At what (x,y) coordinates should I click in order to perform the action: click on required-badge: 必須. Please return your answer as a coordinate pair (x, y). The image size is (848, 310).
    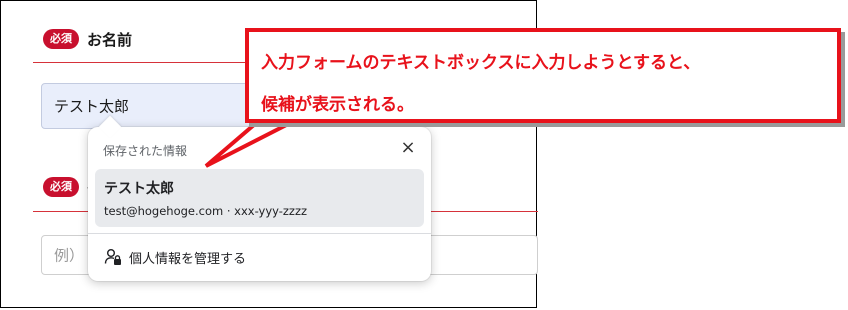
    Looking at the image, I should click on (61, 39).